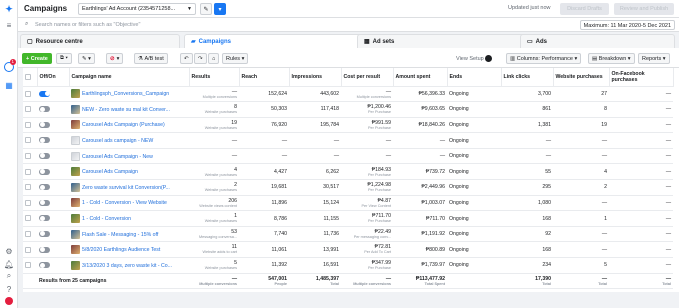  What do you see at coordinates (117, 141) in the screenshot?
I see `campaign-name-link: Carousel ads campaign - NEW` at bounding box center [117, 141].